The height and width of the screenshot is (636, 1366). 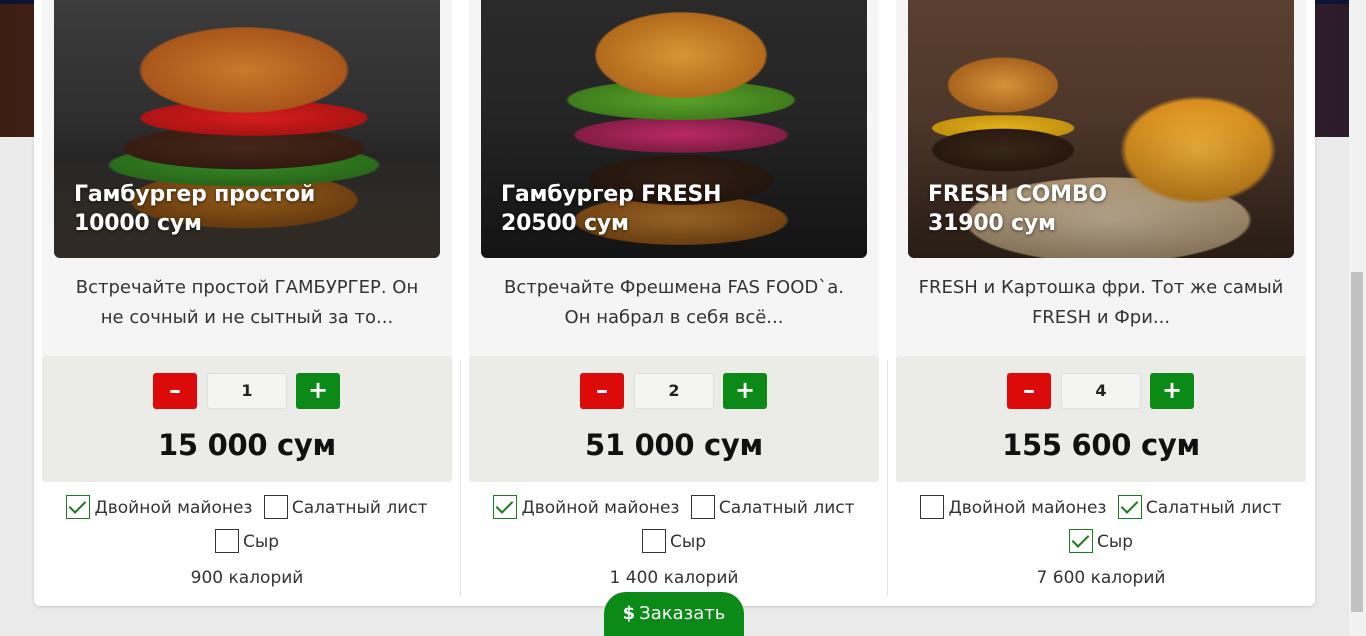 What do you see at coordinates (1101, 419) in the screenshot?
I see `quantity-box: – 4 + 155 600 сум` at bounding box center [1101, 419].